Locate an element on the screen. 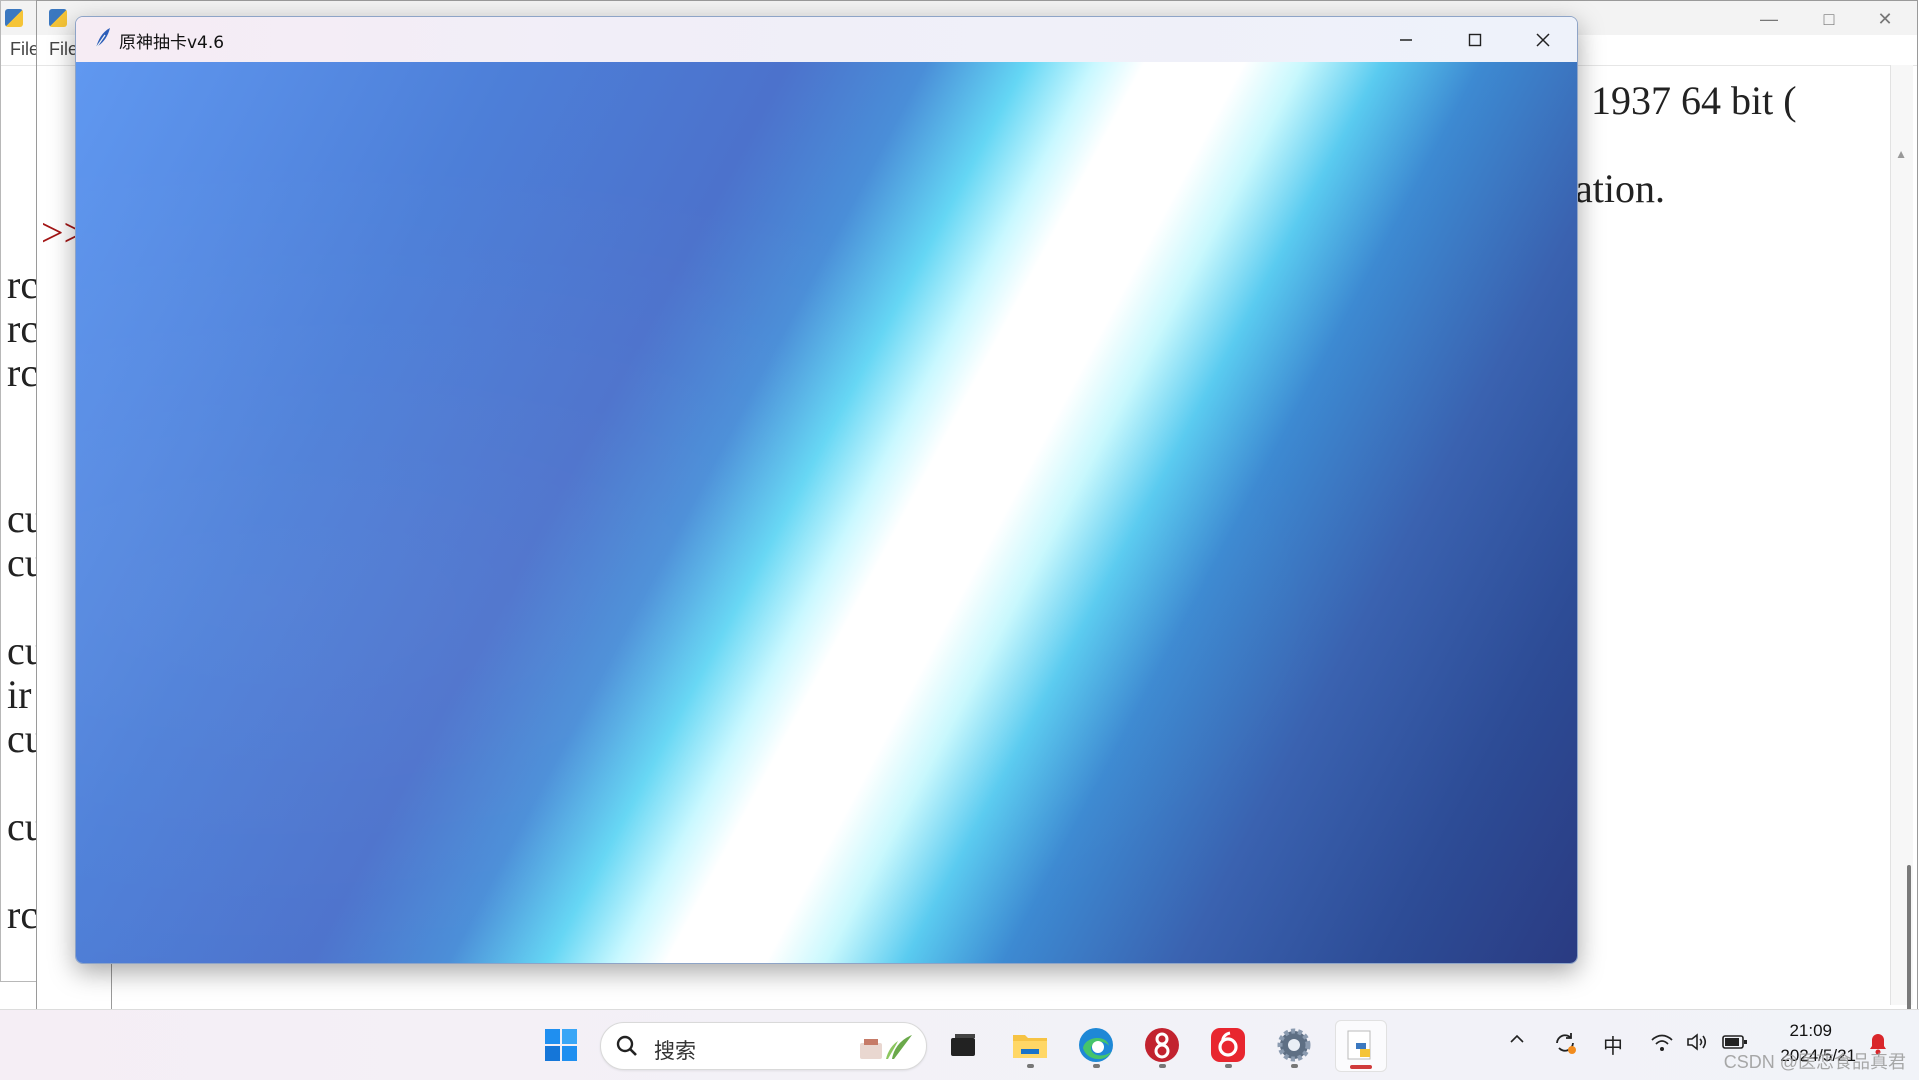 The height and width of the screenshot is (1080, 1919). search-placeholder: 搜索 is located at coordinates (675, 1051).